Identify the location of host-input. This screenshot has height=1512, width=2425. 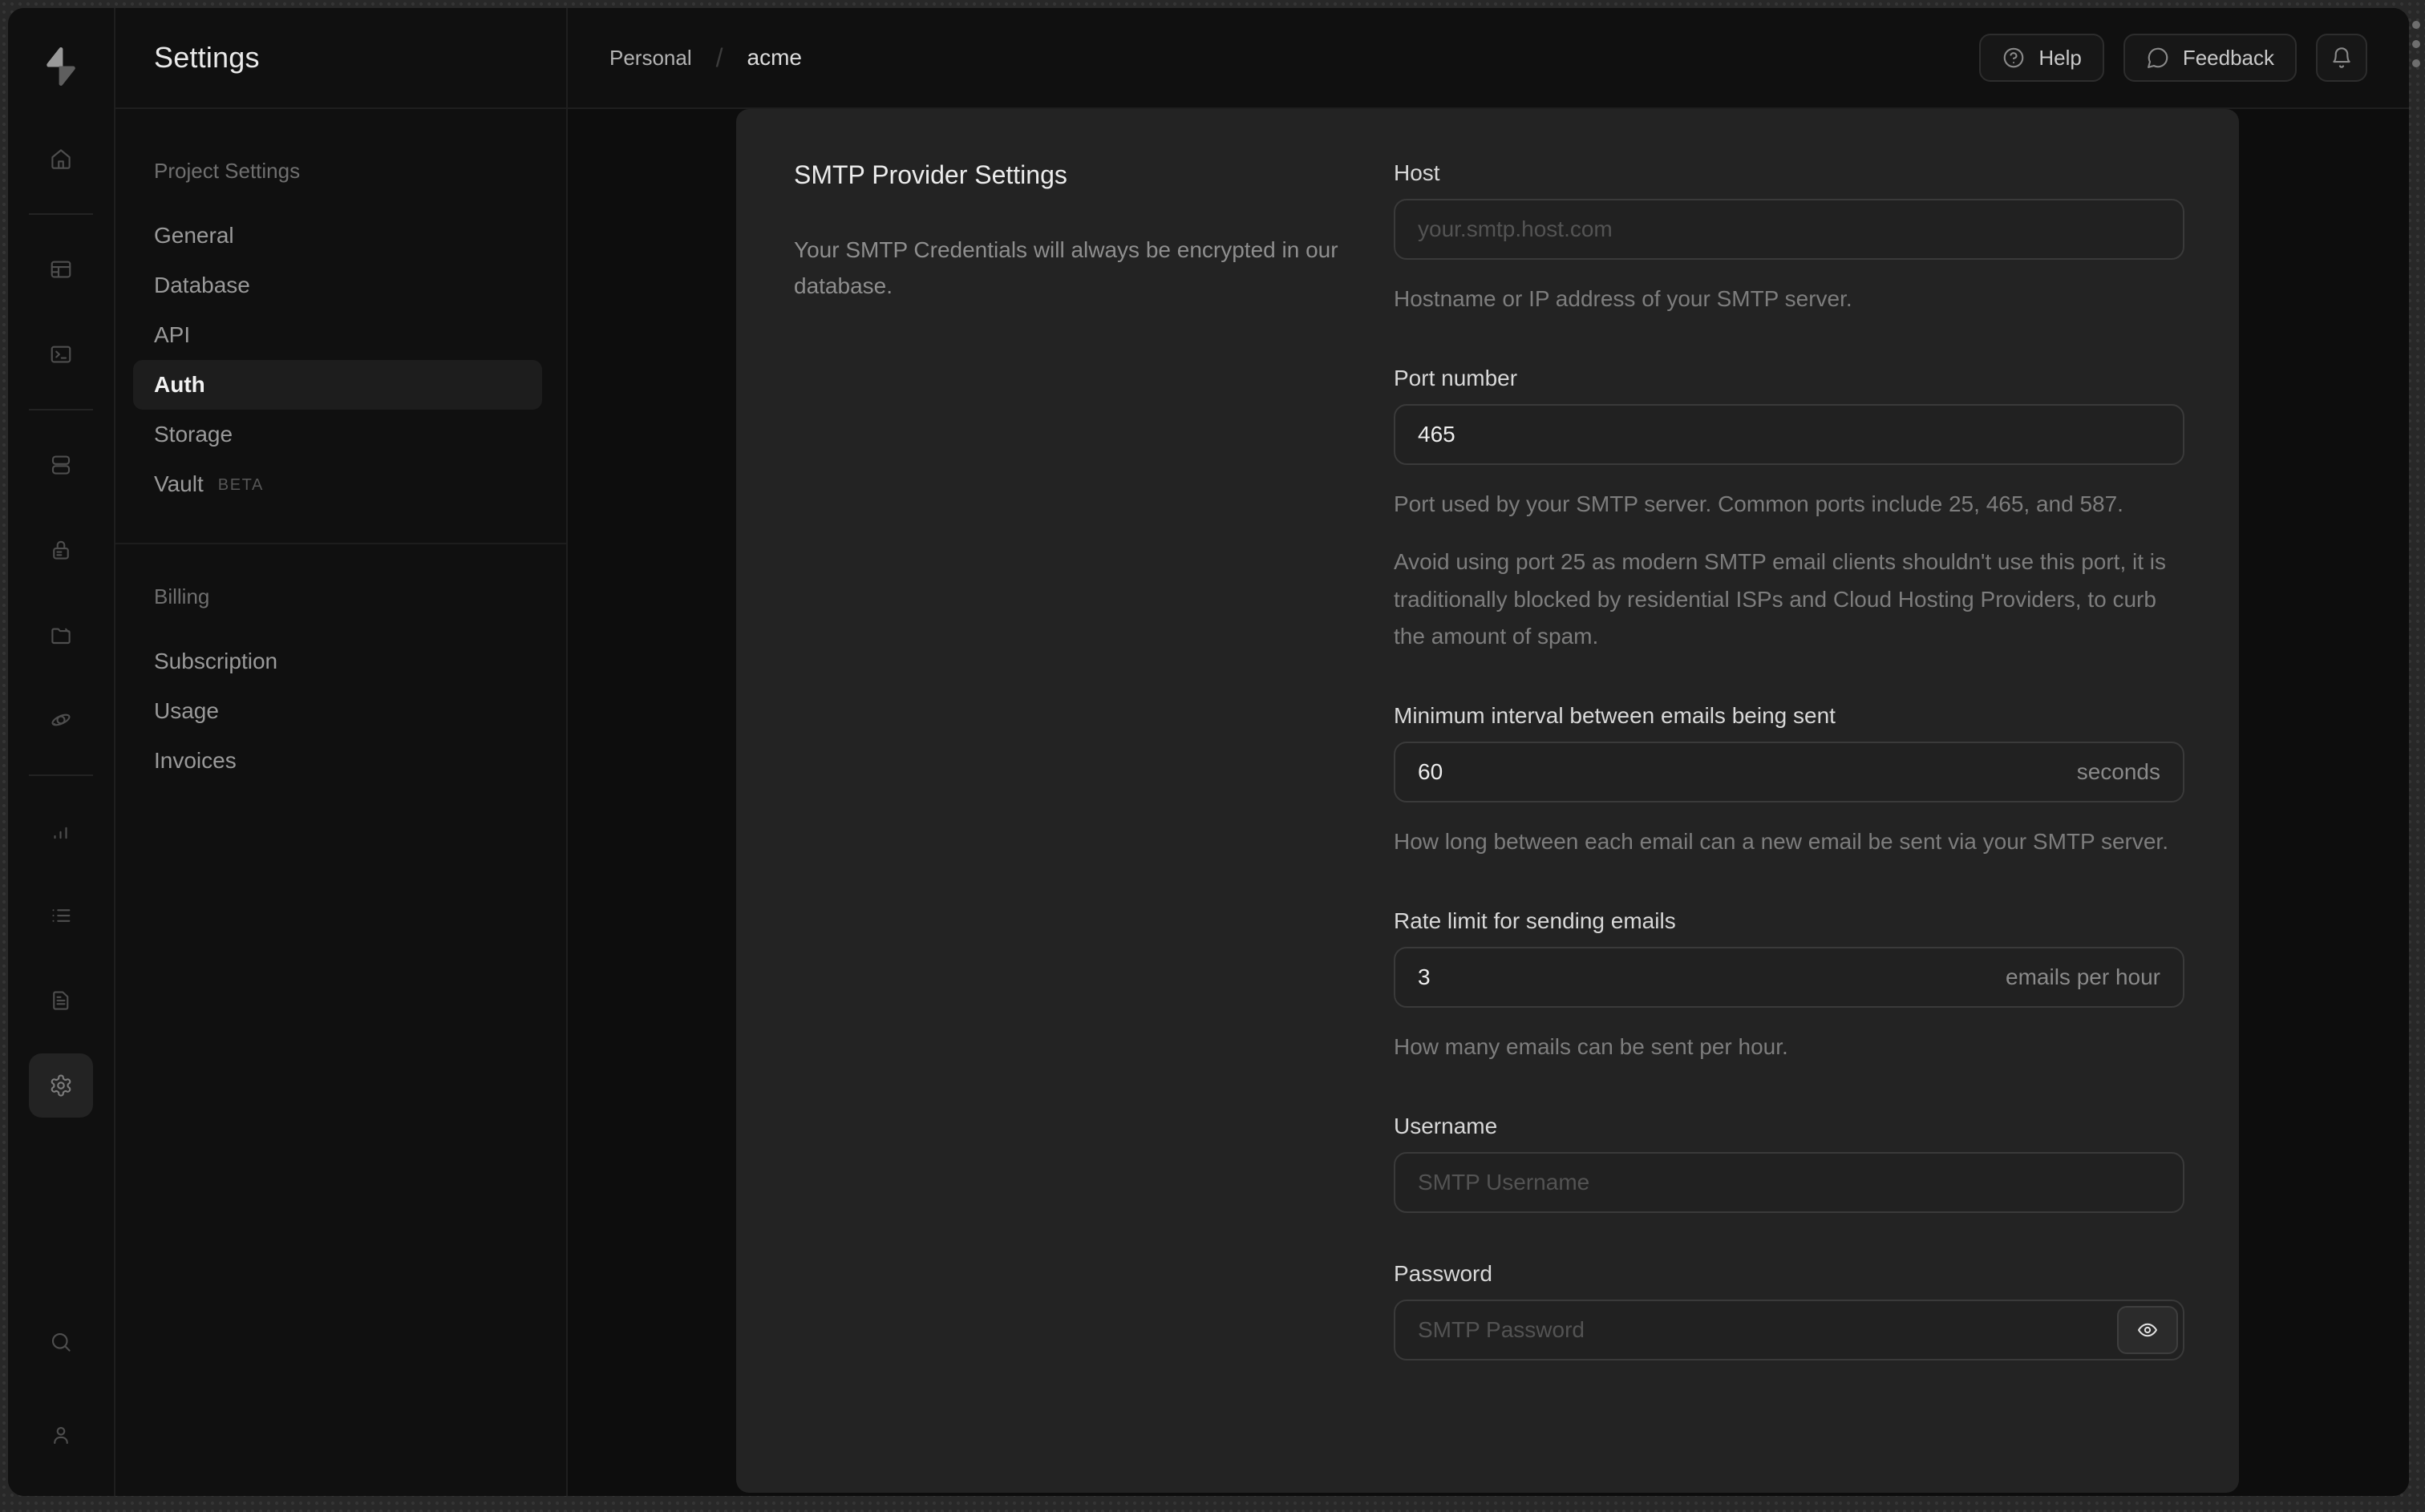
(1789, 230).